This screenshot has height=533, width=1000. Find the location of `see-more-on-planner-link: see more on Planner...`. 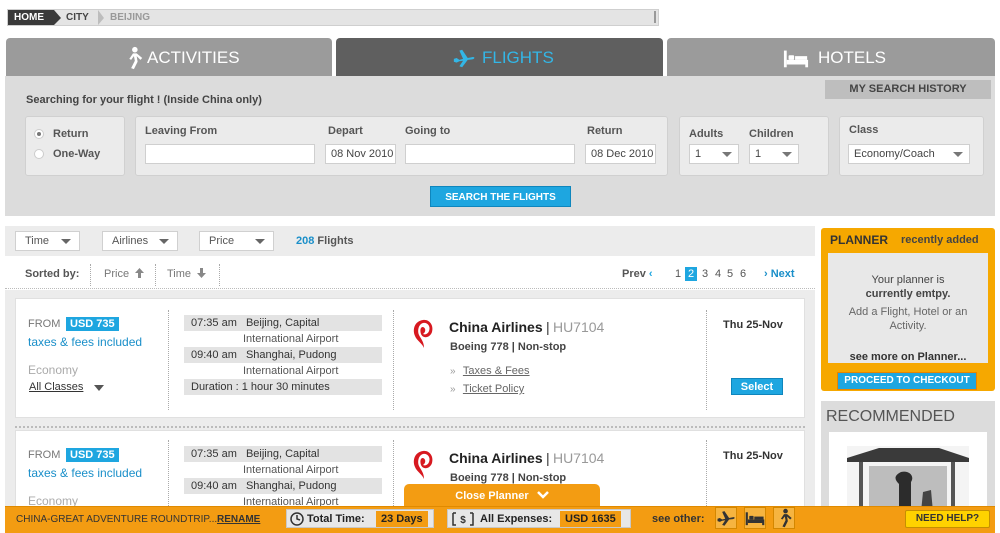

see-more-on-planner-link: see more on Planner... is located at coordinates (908, 357).